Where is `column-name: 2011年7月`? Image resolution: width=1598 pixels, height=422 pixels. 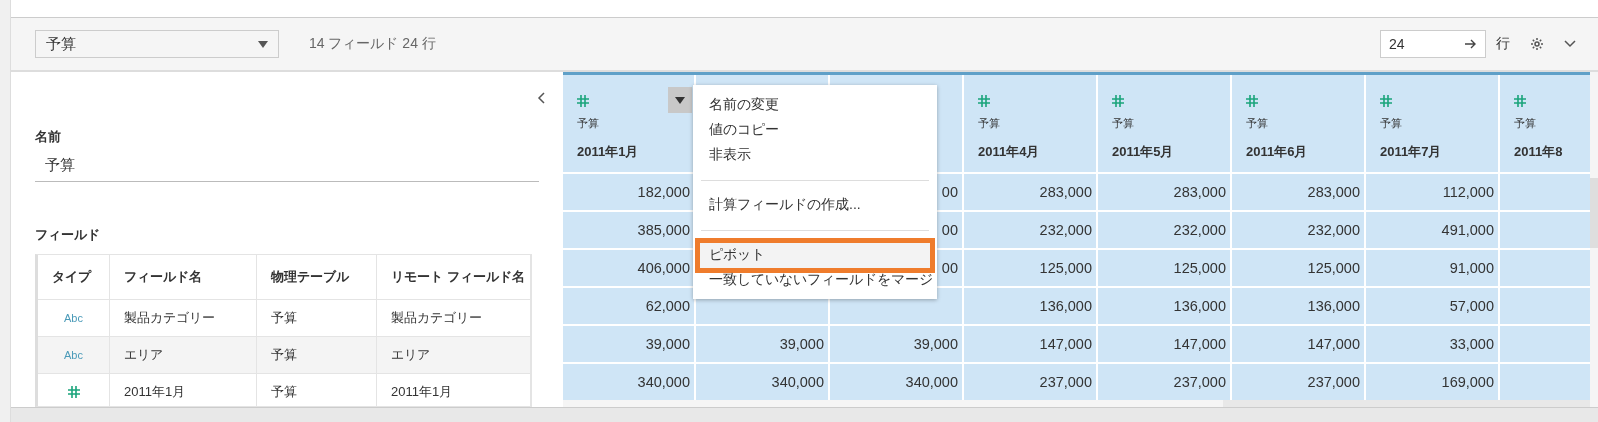 column-name: 2011年7月 is located at coordinates (1411, 152).